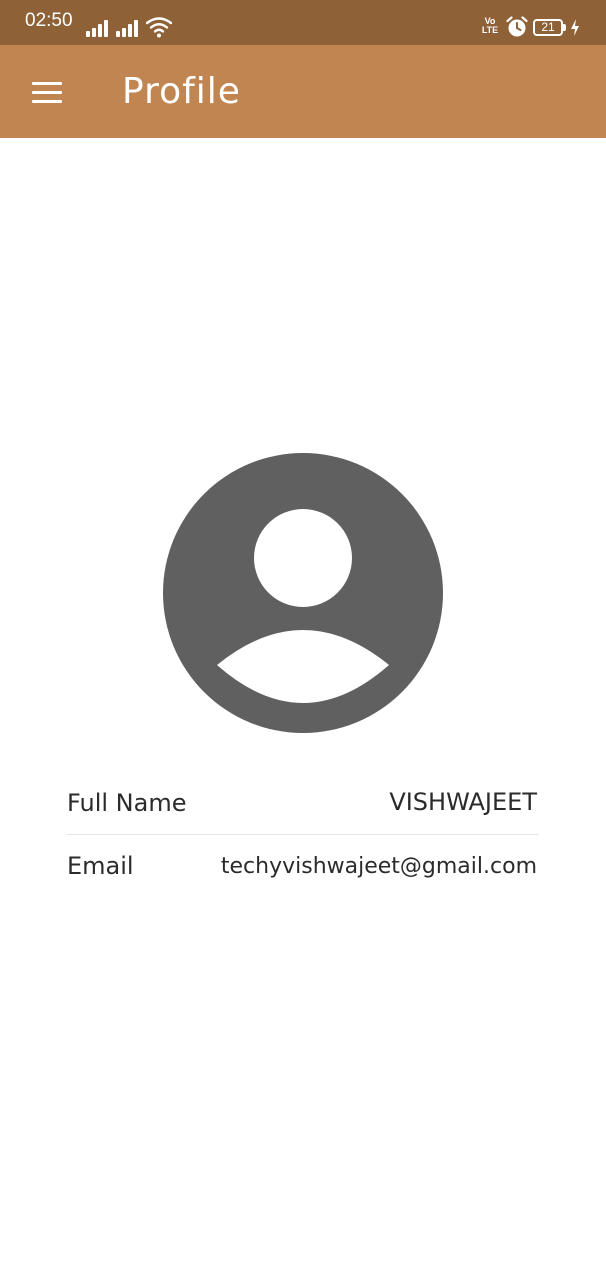 This screenshot has width=606, height=1280. Describe the element at coordinates (303, 593) in the screenshot. I see `account-circle-icon` at that location.